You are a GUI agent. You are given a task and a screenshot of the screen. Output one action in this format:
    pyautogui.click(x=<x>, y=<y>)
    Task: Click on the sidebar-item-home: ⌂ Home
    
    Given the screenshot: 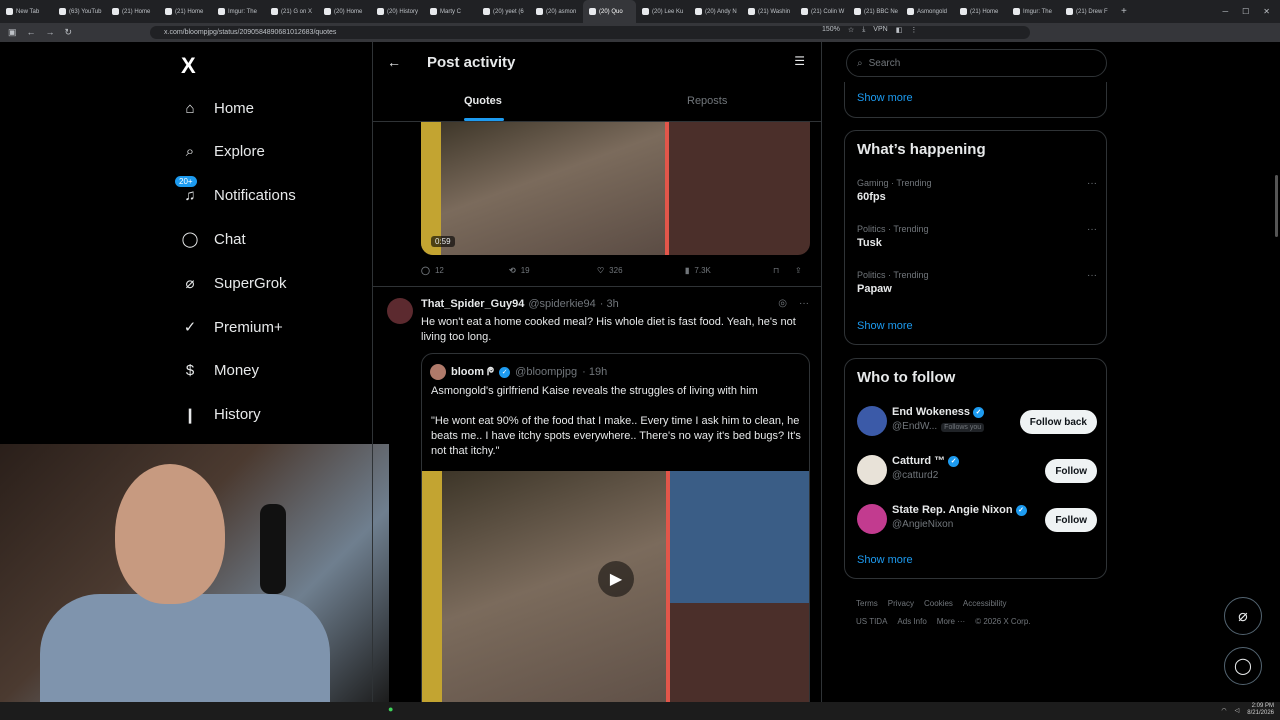 What is the action you would take?
    pyautogui.click(x=217, y=108)
    